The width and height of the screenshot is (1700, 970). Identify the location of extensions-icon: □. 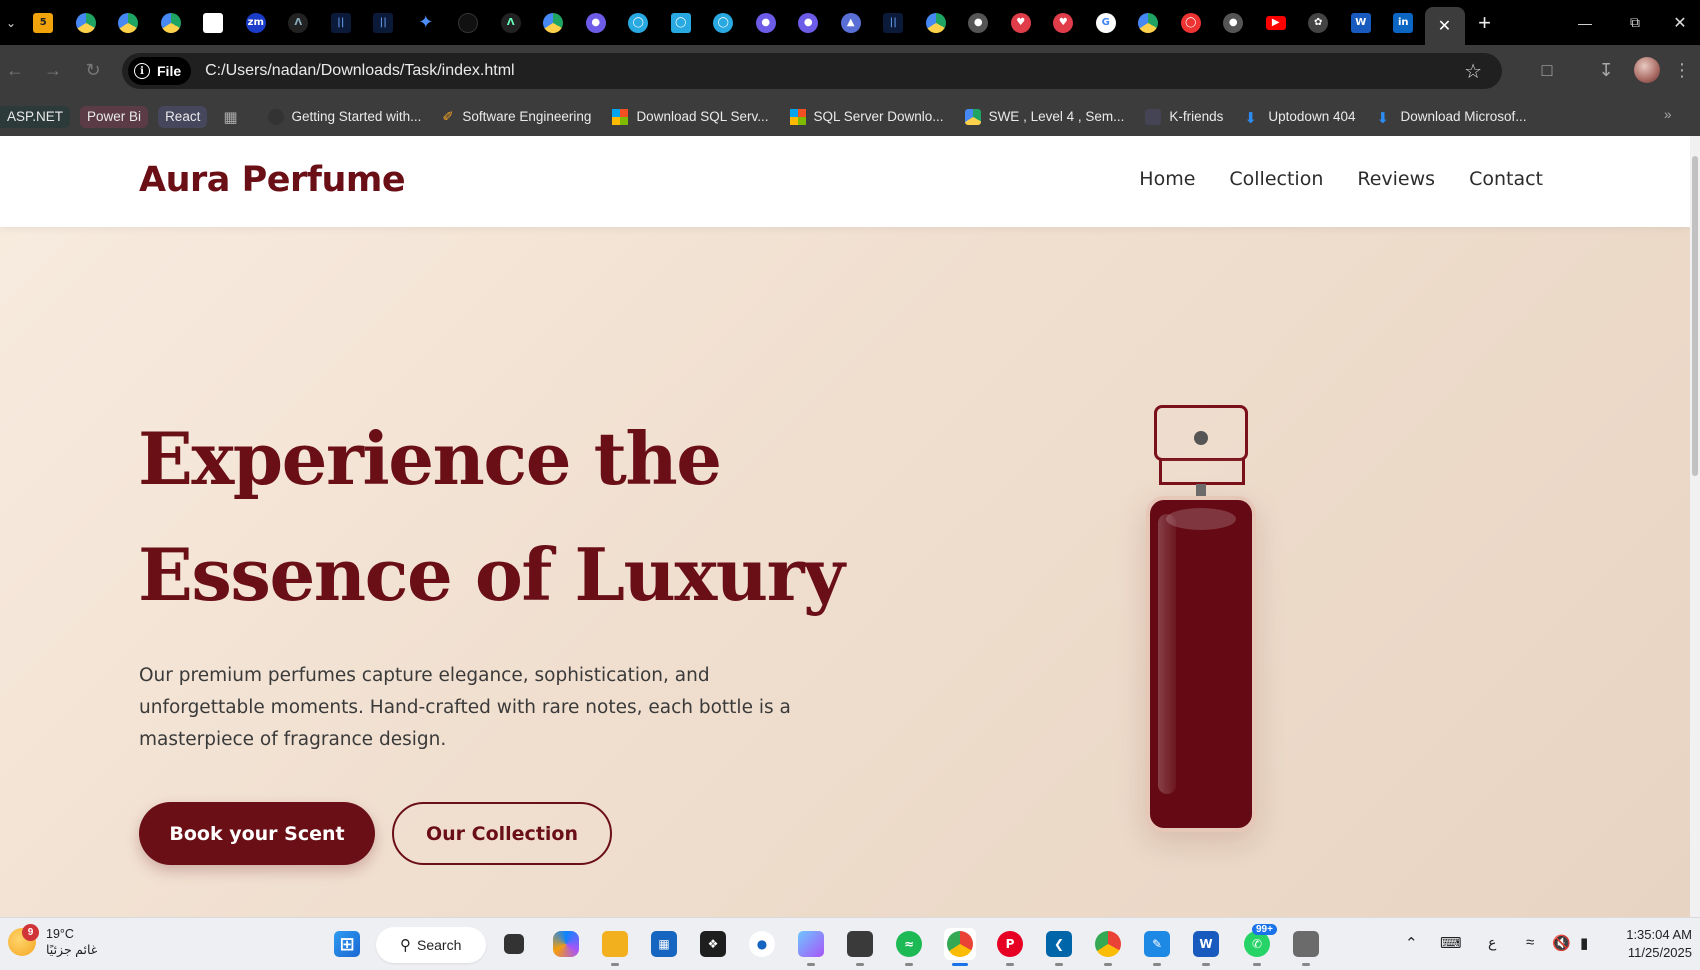
(1547, 70).